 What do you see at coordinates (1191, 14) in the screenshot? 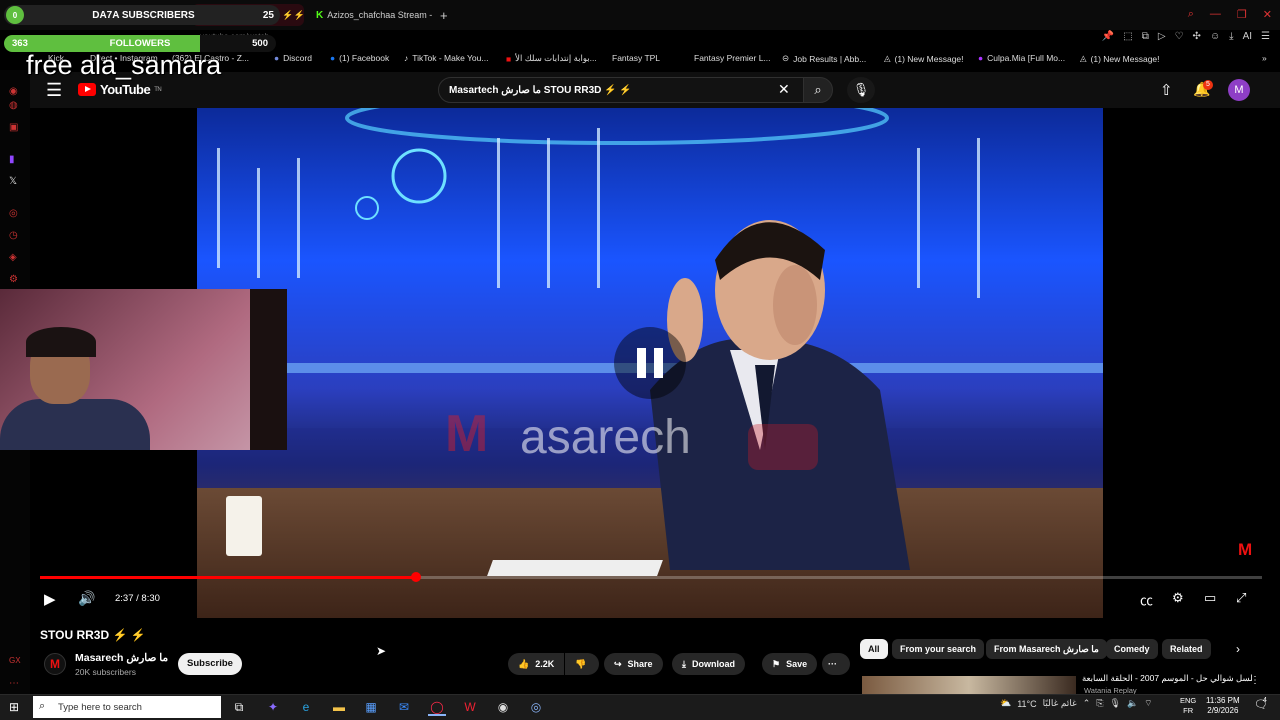
I see `search-tabs-icon: ⌕` at bounding box center [1191, 14].